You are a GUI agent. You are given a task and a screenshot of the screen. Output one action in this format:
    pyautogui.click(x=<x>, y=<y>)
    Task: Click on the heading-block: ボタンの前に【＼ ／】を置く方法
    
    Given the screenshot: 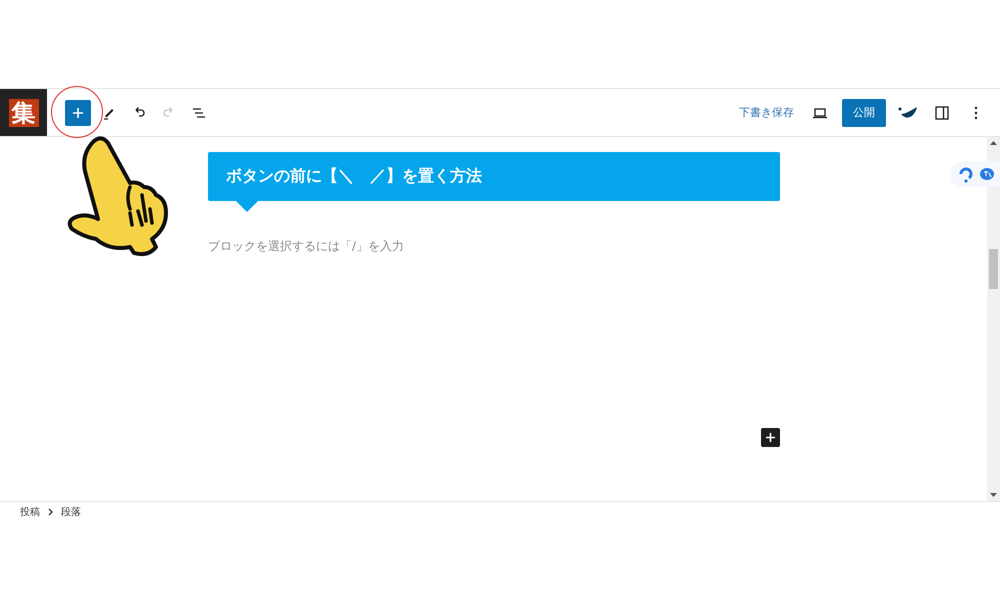 What is the action you would take?
    pyautogui.click(x=494, y=176)
    